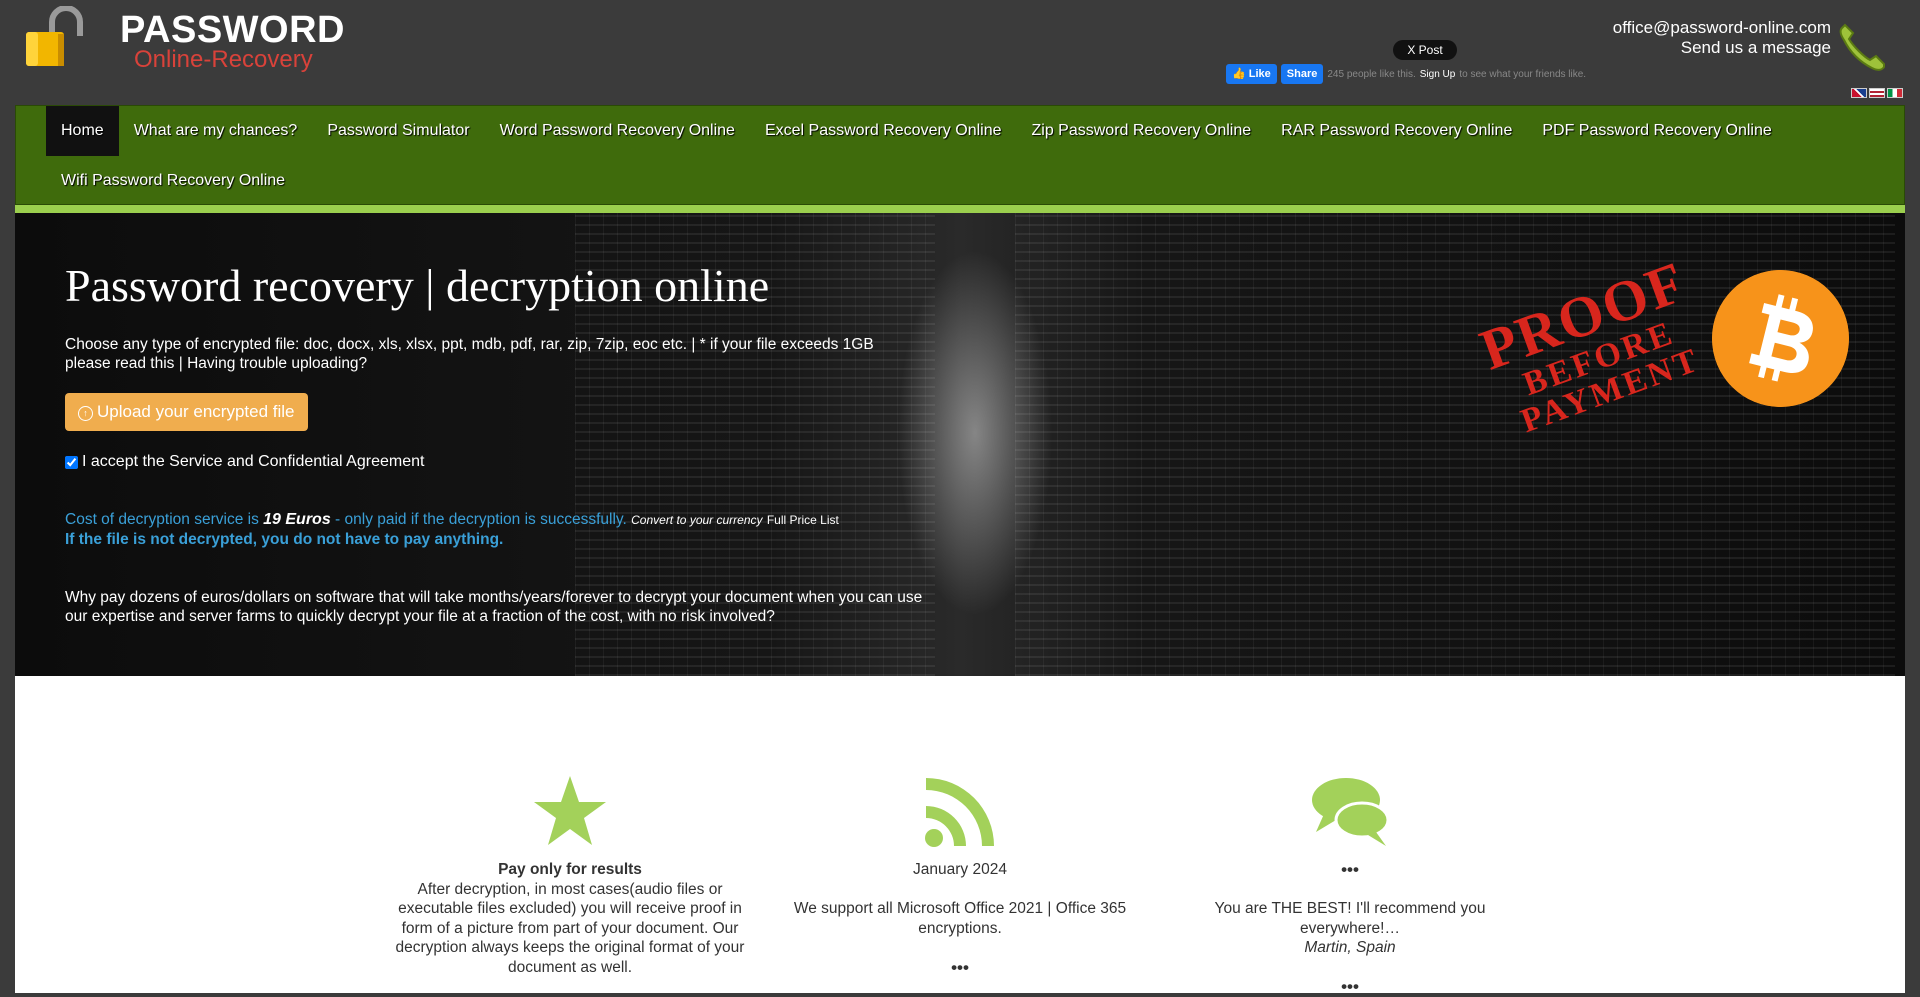 The image size is (1920, 997). I want to click on star-icon, so click(570, 810).